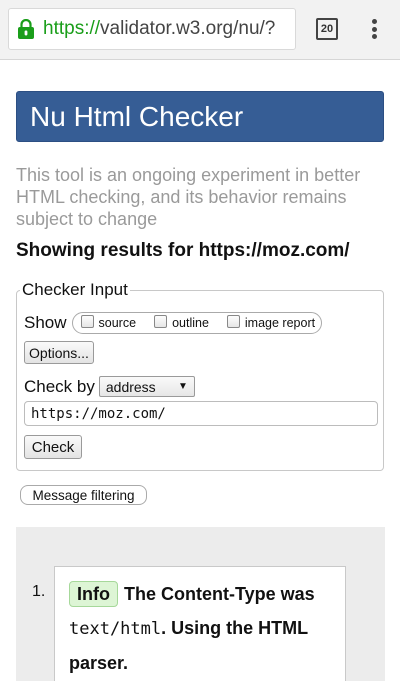 The image size is (400, 681). I want to click on address-bar: https://validator.w3.org/nu/?, so click(152, 29).